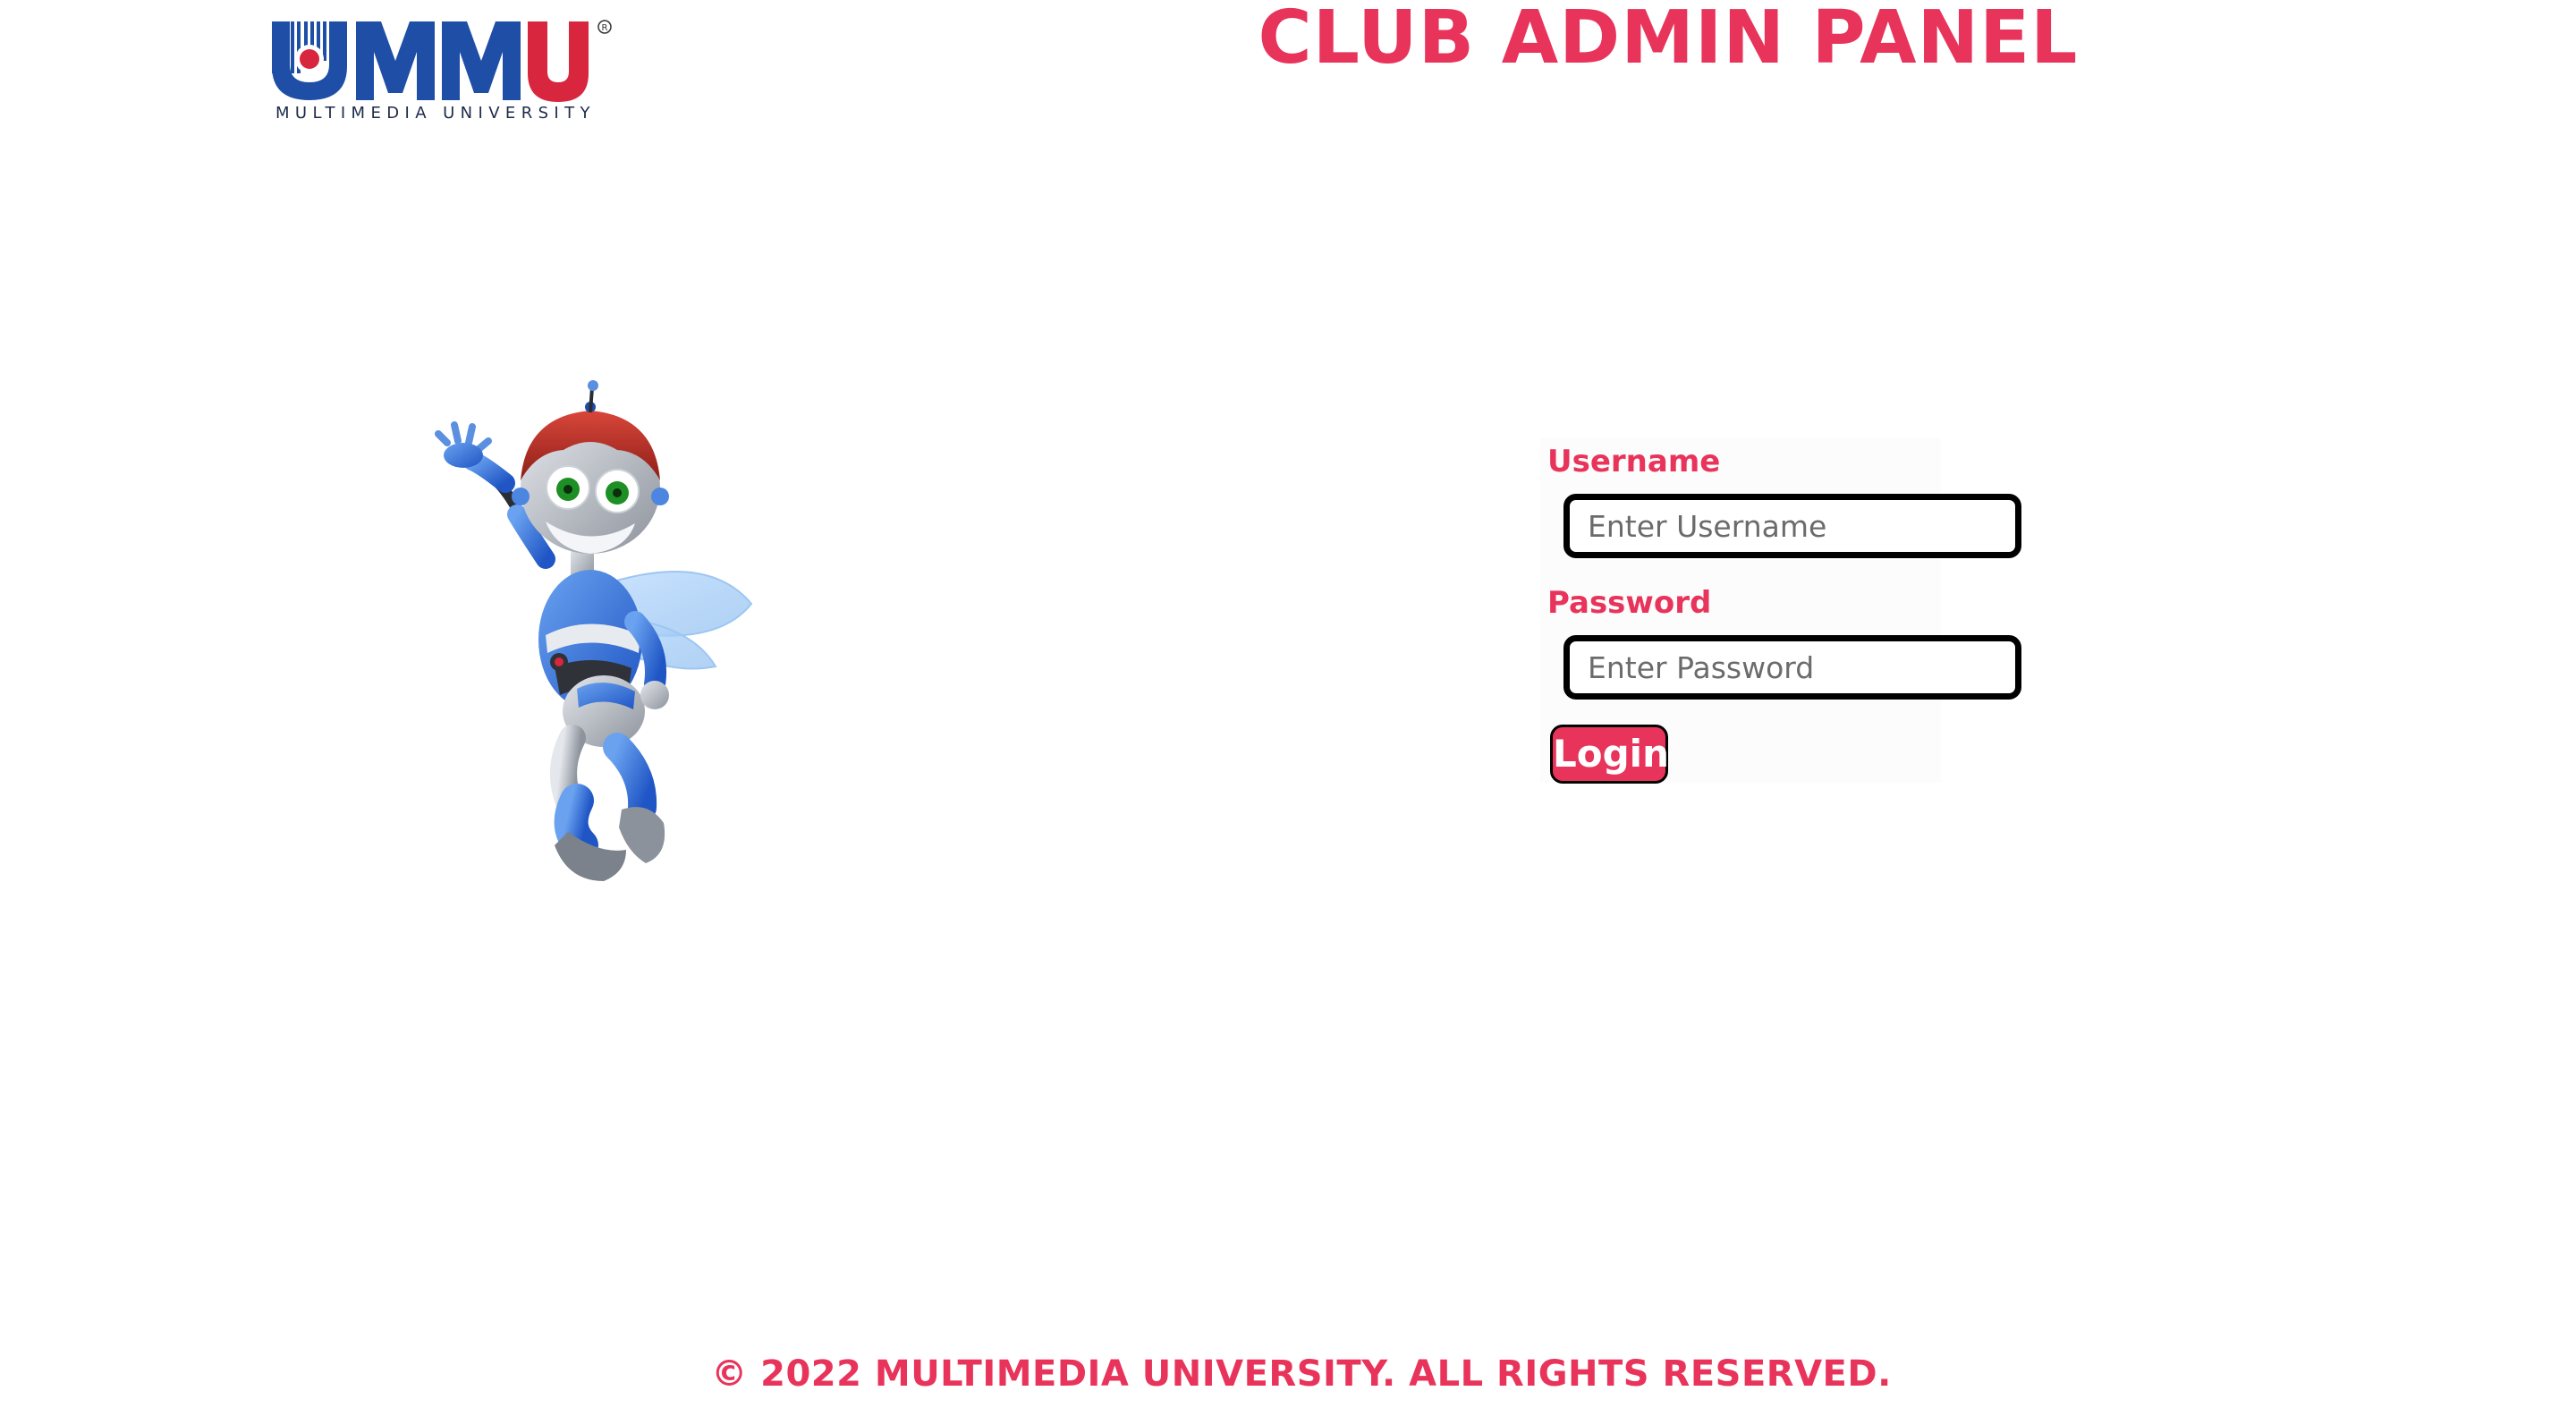  What do you see at coordinates (1629, 603) in the screenshot?
I see `password-label: Password` at bounding box center [1629, 603].